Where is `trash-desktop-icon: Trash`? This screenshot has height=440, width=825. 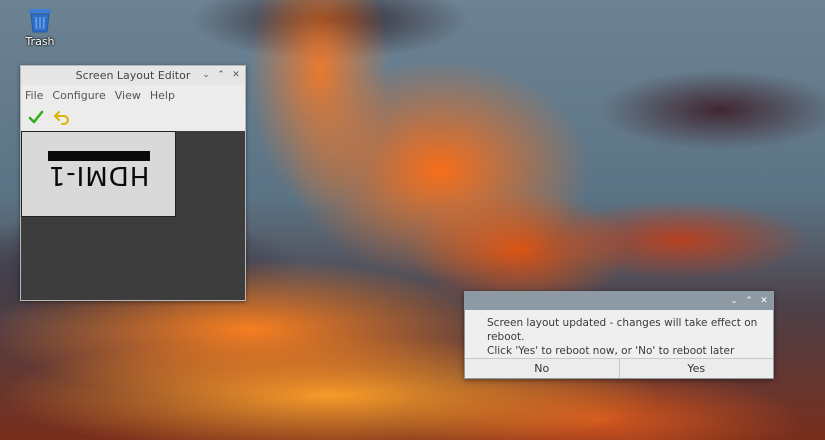
trash-desktop-icon: Trash is located at coordinates (40, 27).